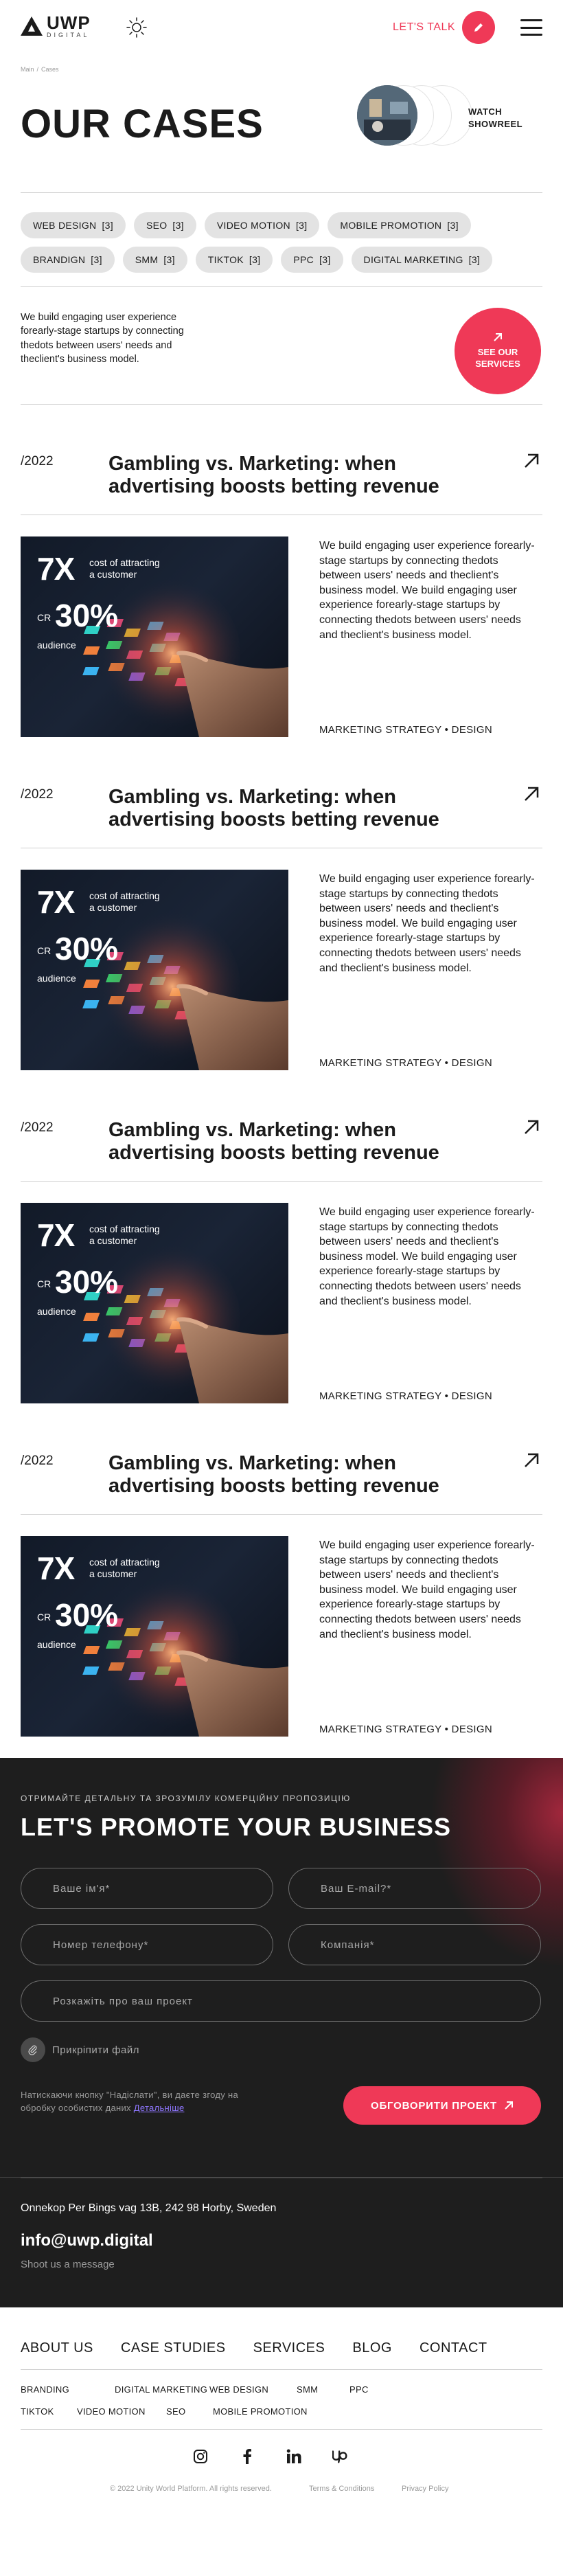 Image resolution: width=563 pixels, height=2576 pixels. I want to click on footer-service-link: MOBILE PROMOTION, so click(261, 2411).